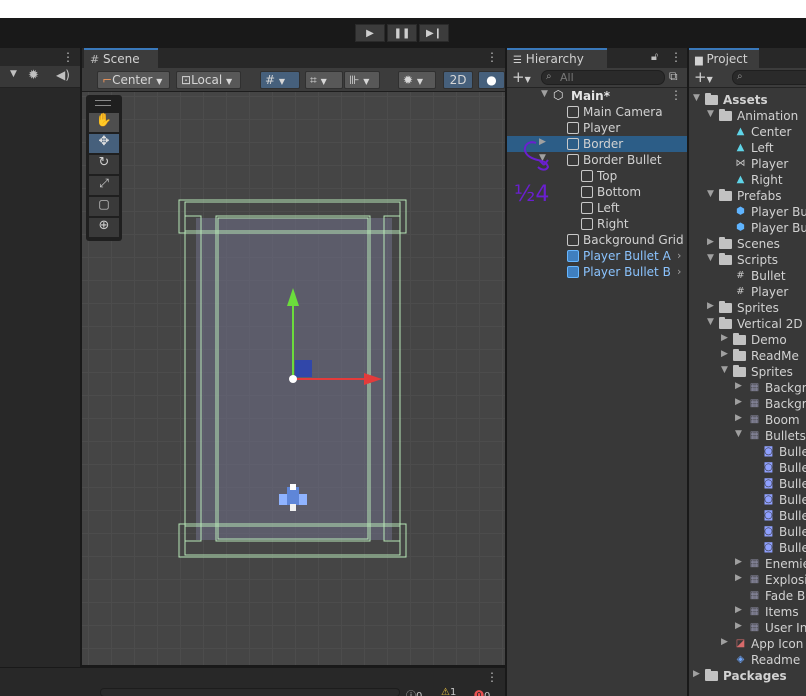 Image resolution: width=806 pixels, height=696 pixels. Describe the element at coordinates (324, 80) in the screenshot. I see `incremental-snap-button: ⌗ ▼` at that location.